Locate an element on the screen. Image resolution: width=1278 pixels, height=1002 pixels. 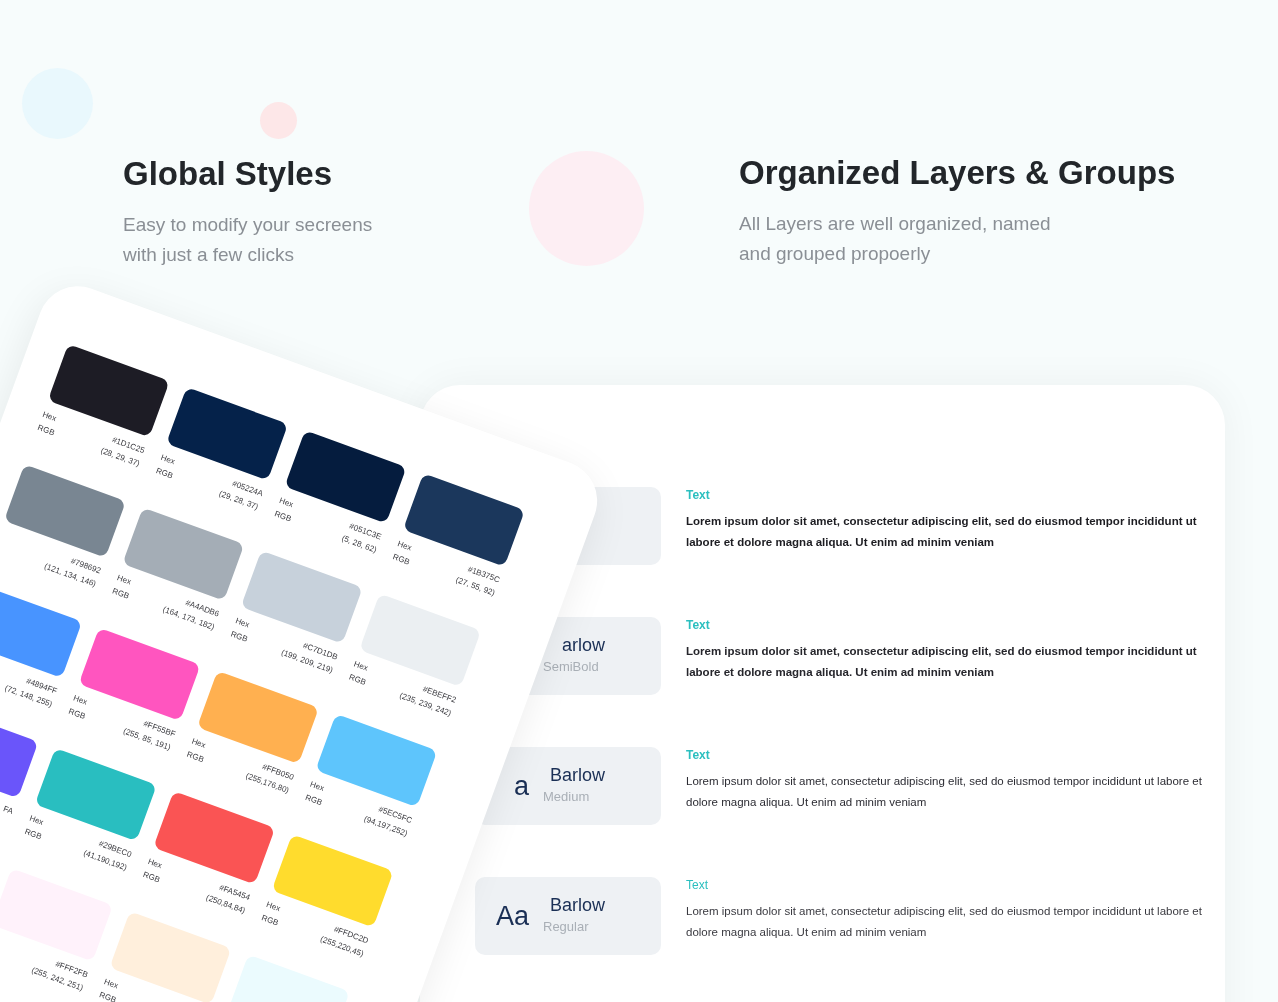
font-sample: Aa is located at coordinates (512, 915).